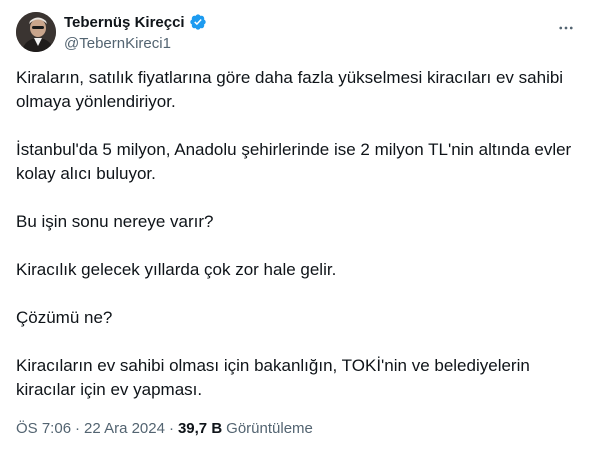 The height and width of the screenshot is (450, 596). What do you see at coordinates (124, 22) in the screenshot?
I see `display-name: Tebernüş Kireçci` at bounding box center [124, 22].